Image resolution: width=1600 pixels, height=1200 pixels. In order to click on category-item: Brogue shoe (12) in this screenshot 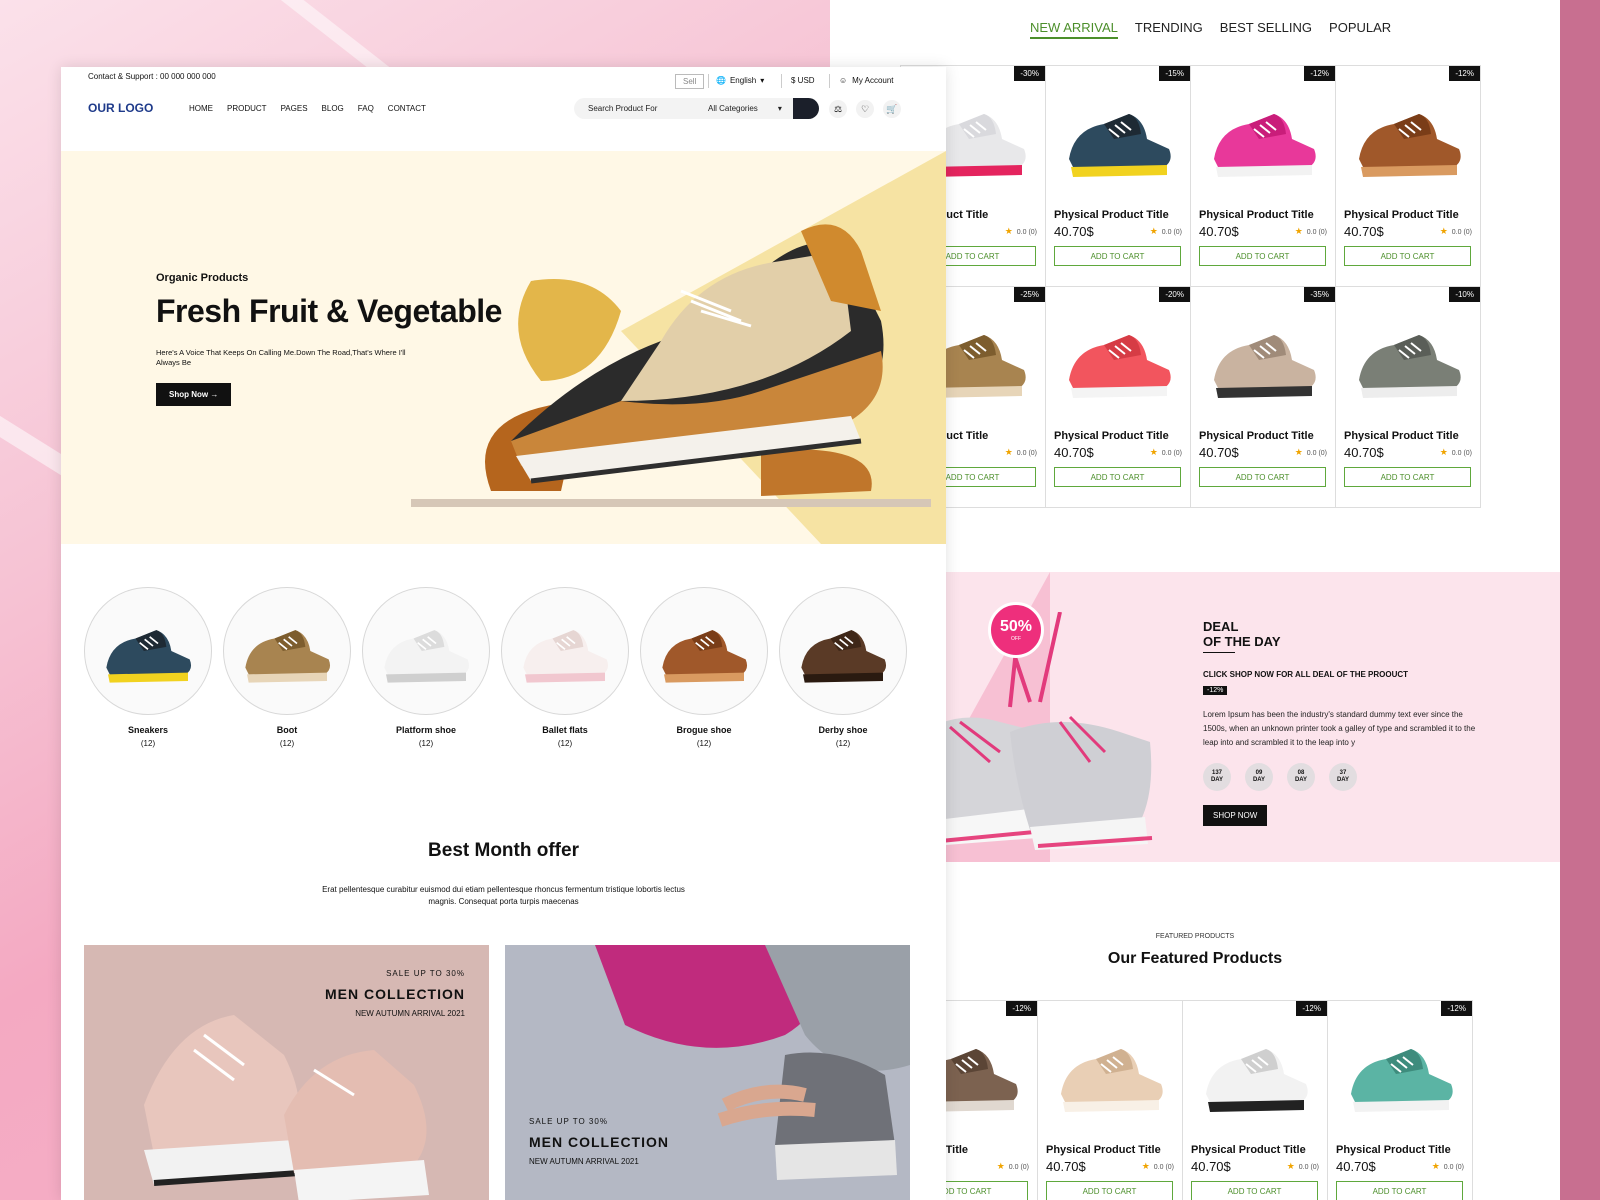, I will do `click(704, 667)`.